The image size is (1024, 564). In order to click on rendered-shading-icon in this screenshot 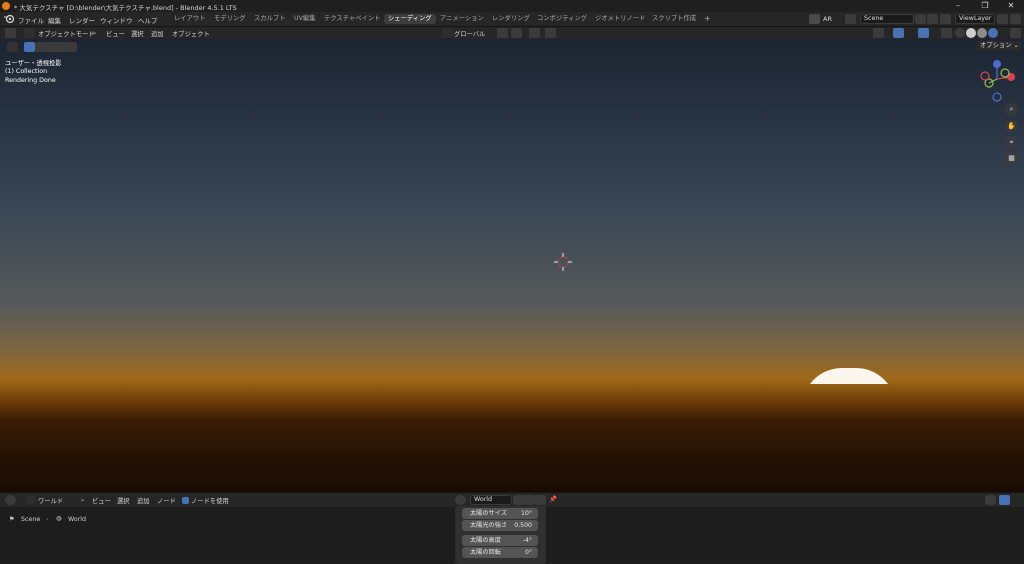, I will do `click(993, 33)`.